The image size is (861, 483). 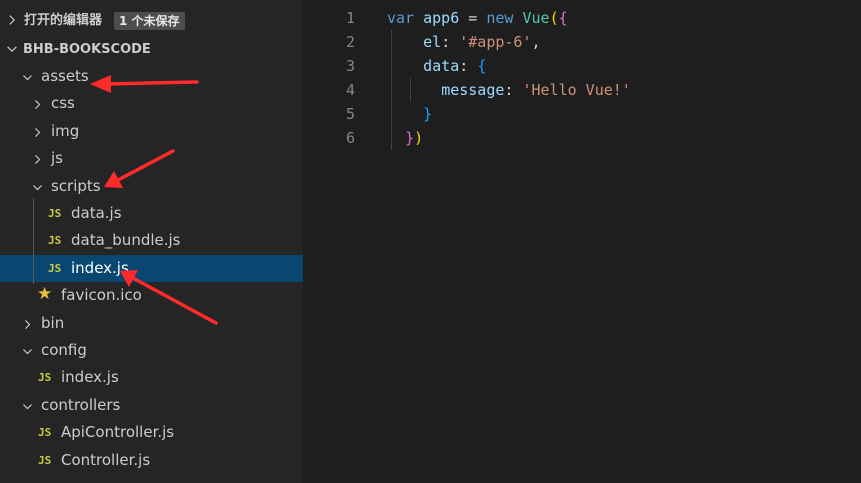 What do you see at coordinates (536, 42) in the screenshot?
I see `code-token: ,` at bounding box center [536, 42].